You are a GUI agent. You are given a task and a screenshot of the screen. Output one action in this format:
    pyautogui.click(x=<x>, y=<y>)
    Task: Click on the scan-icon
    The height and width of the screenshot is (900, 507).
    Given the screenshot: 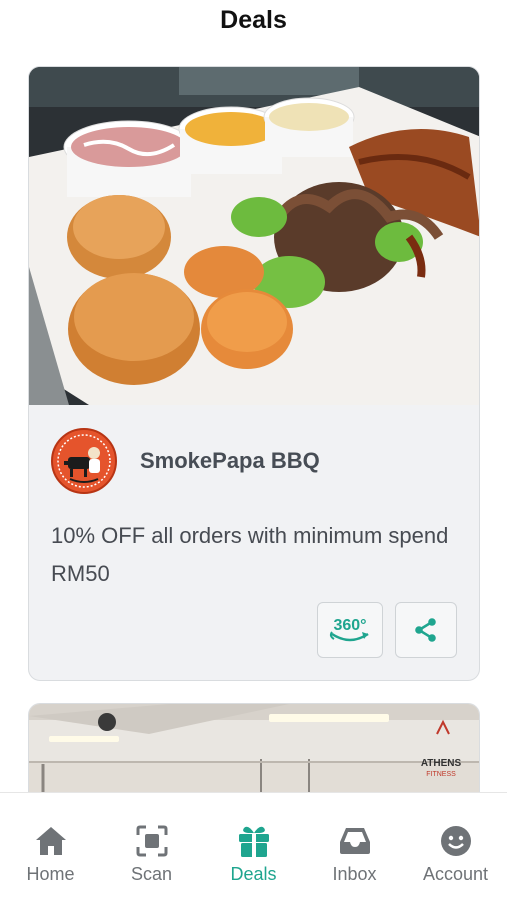 What is the action you would take?
    pyautogui.click(x=152, y=841)
    